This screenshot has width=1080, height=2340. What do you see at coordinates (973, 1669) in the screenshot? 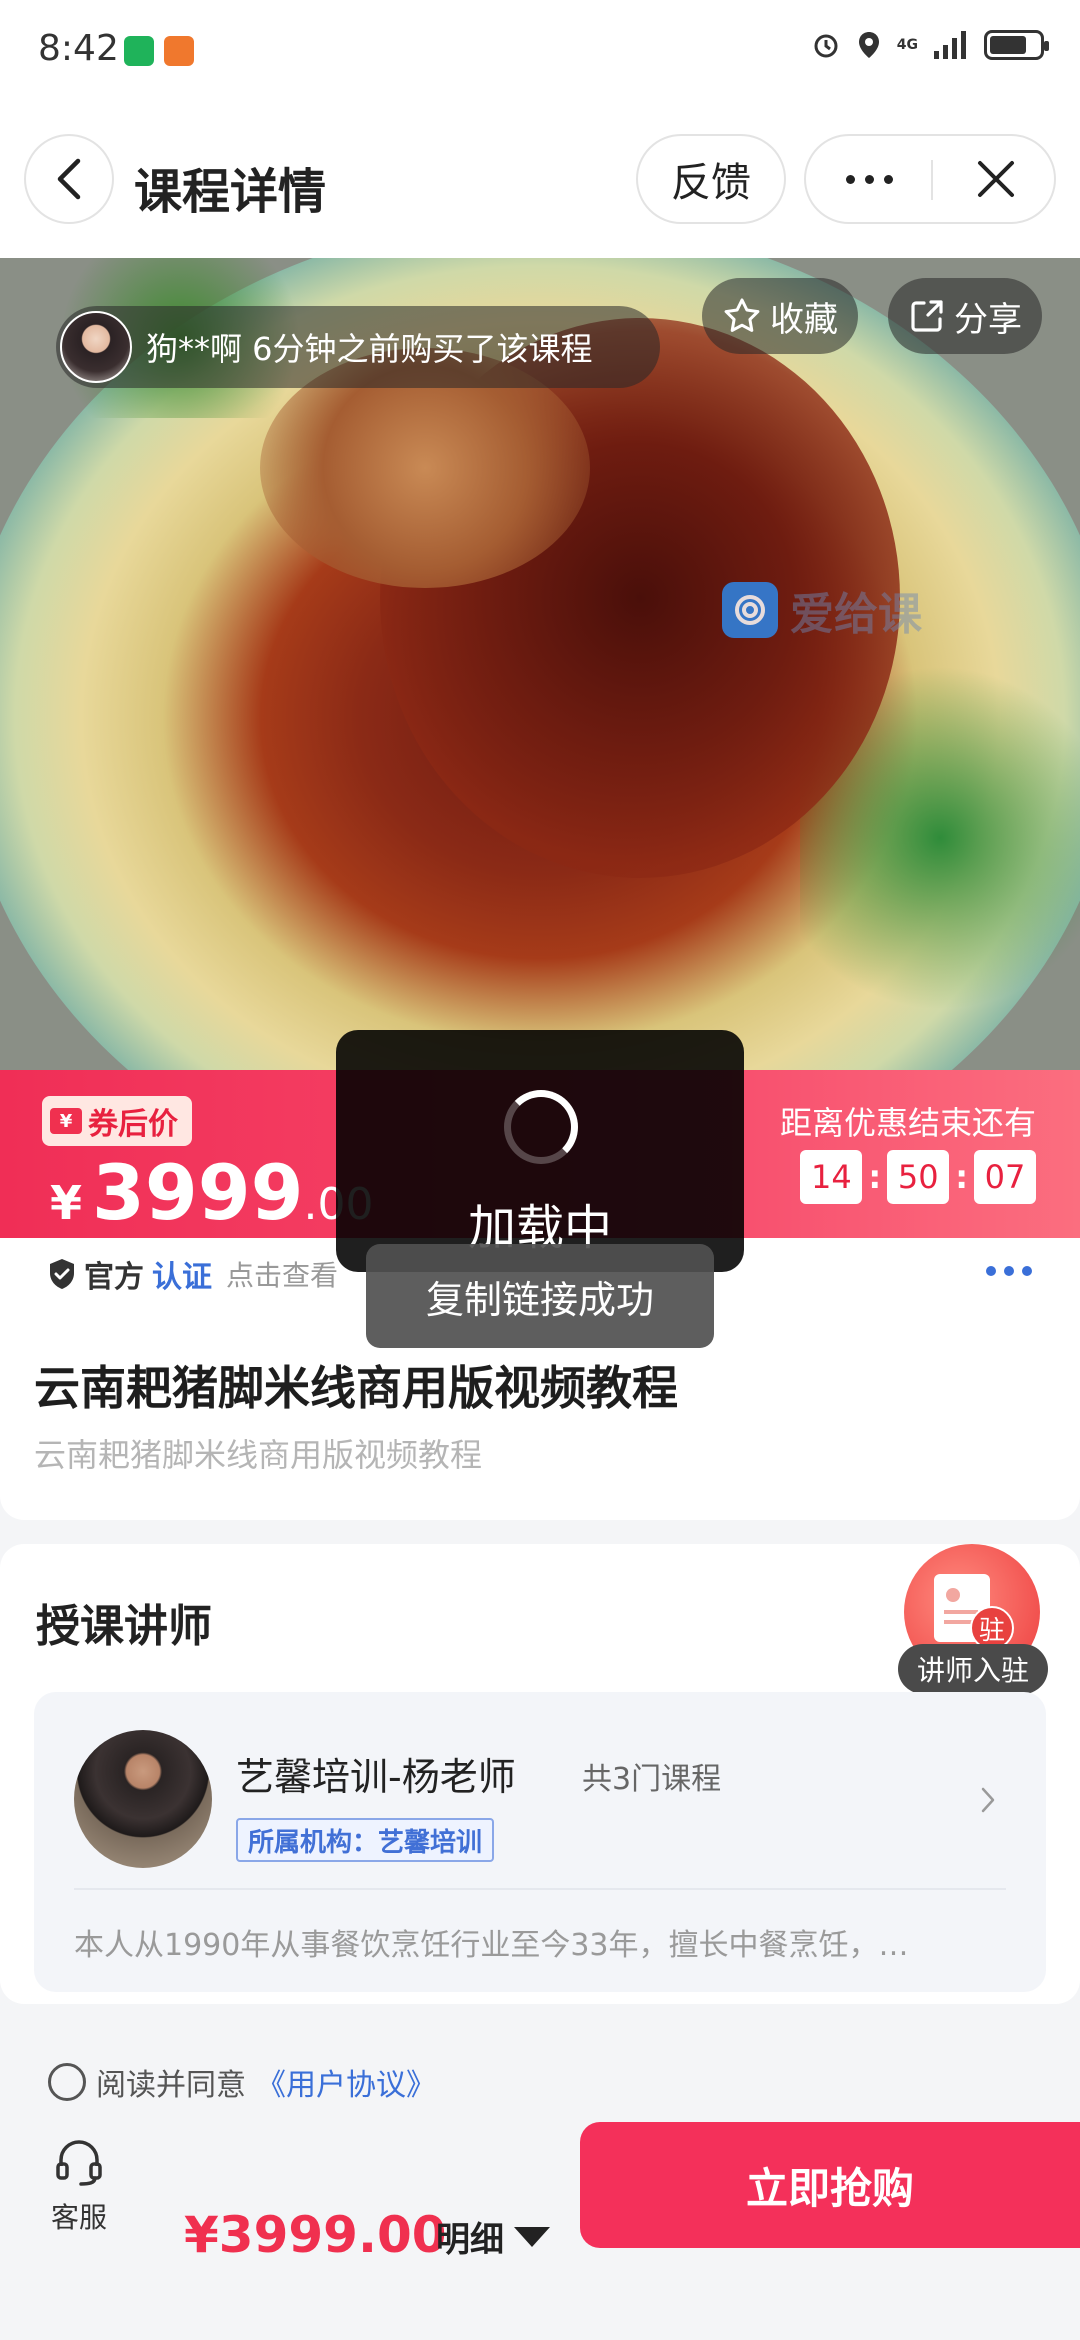
I see `join-label: 讲师入驻` at bounding box center [973, 1669].